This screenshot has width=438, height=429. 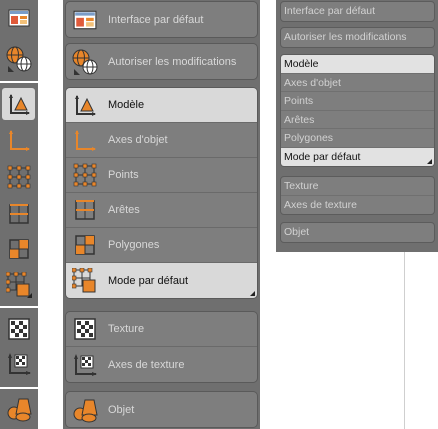 I want to click on button-label: Axes d'objet, so click(x=138, y=140).